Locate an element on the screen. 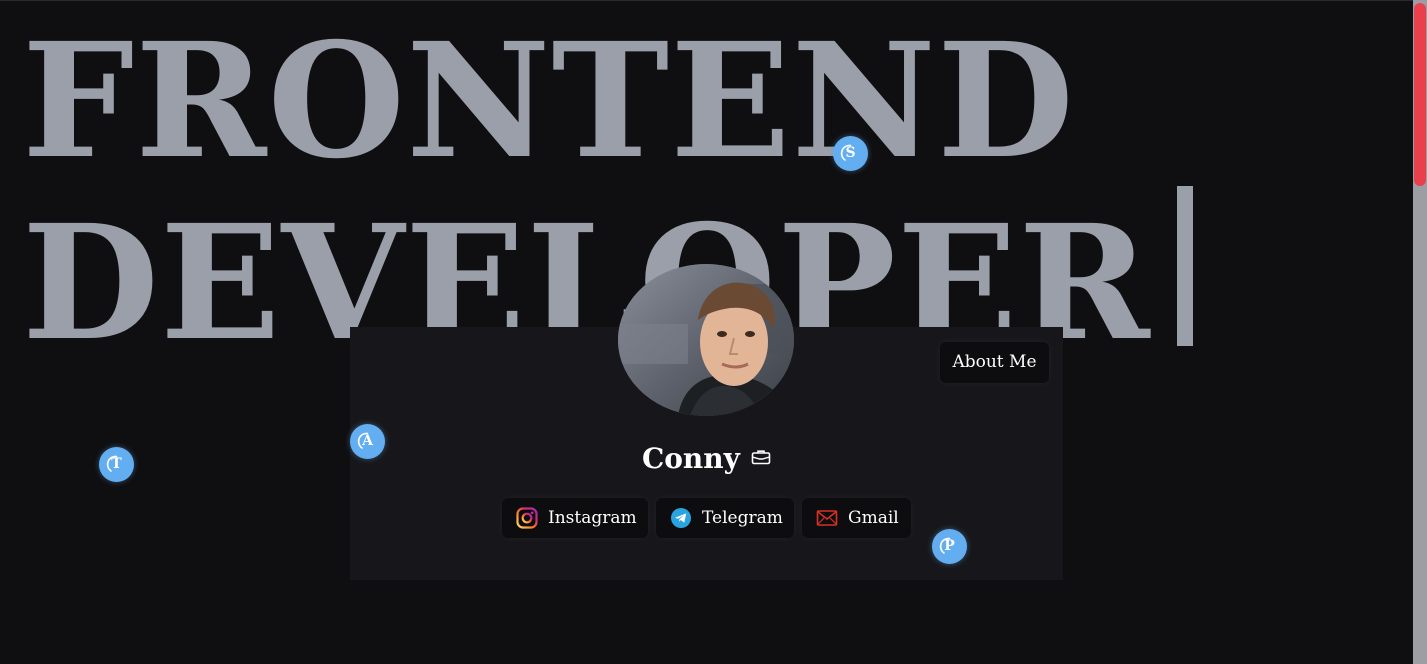 The height and width of the screenshot is (664, 1427). about-me-button: About Me is located at coordinates (994, 362).